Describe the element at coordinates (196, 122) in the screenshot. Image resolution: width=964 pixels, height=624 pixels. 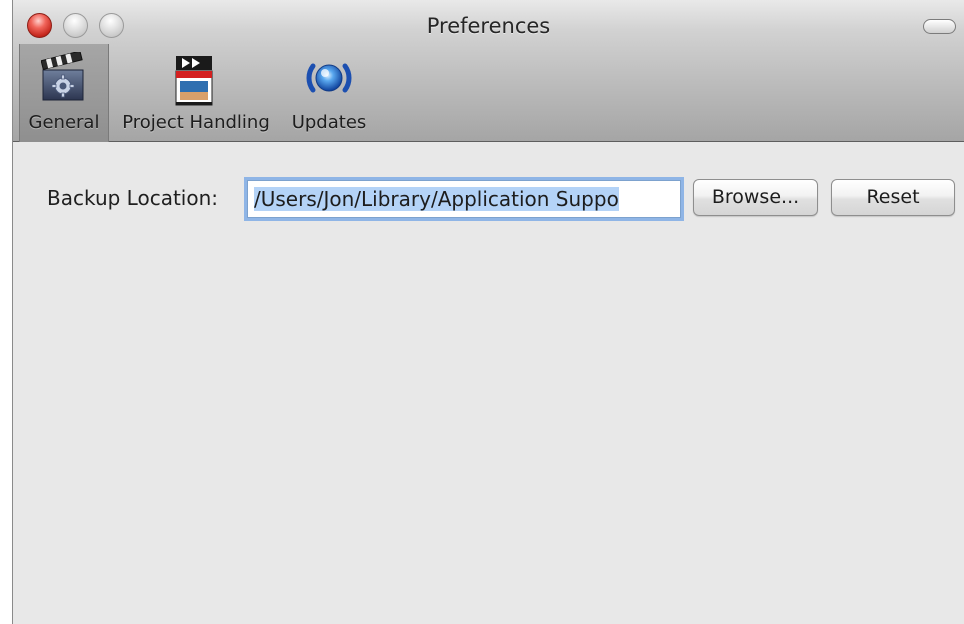
I see `tab-project-handling-label: Project Handling` at that location.